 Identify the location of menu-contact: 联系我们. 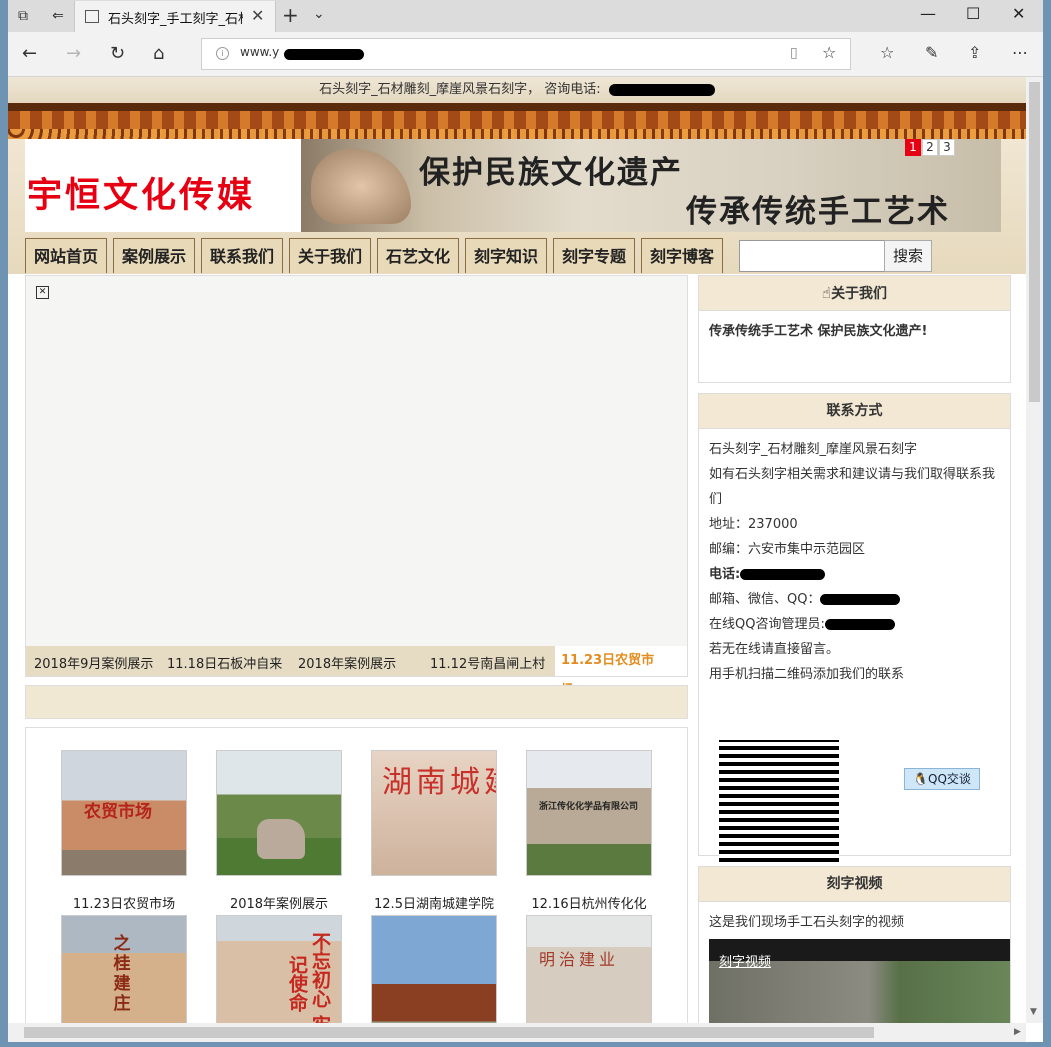
(242, 255).